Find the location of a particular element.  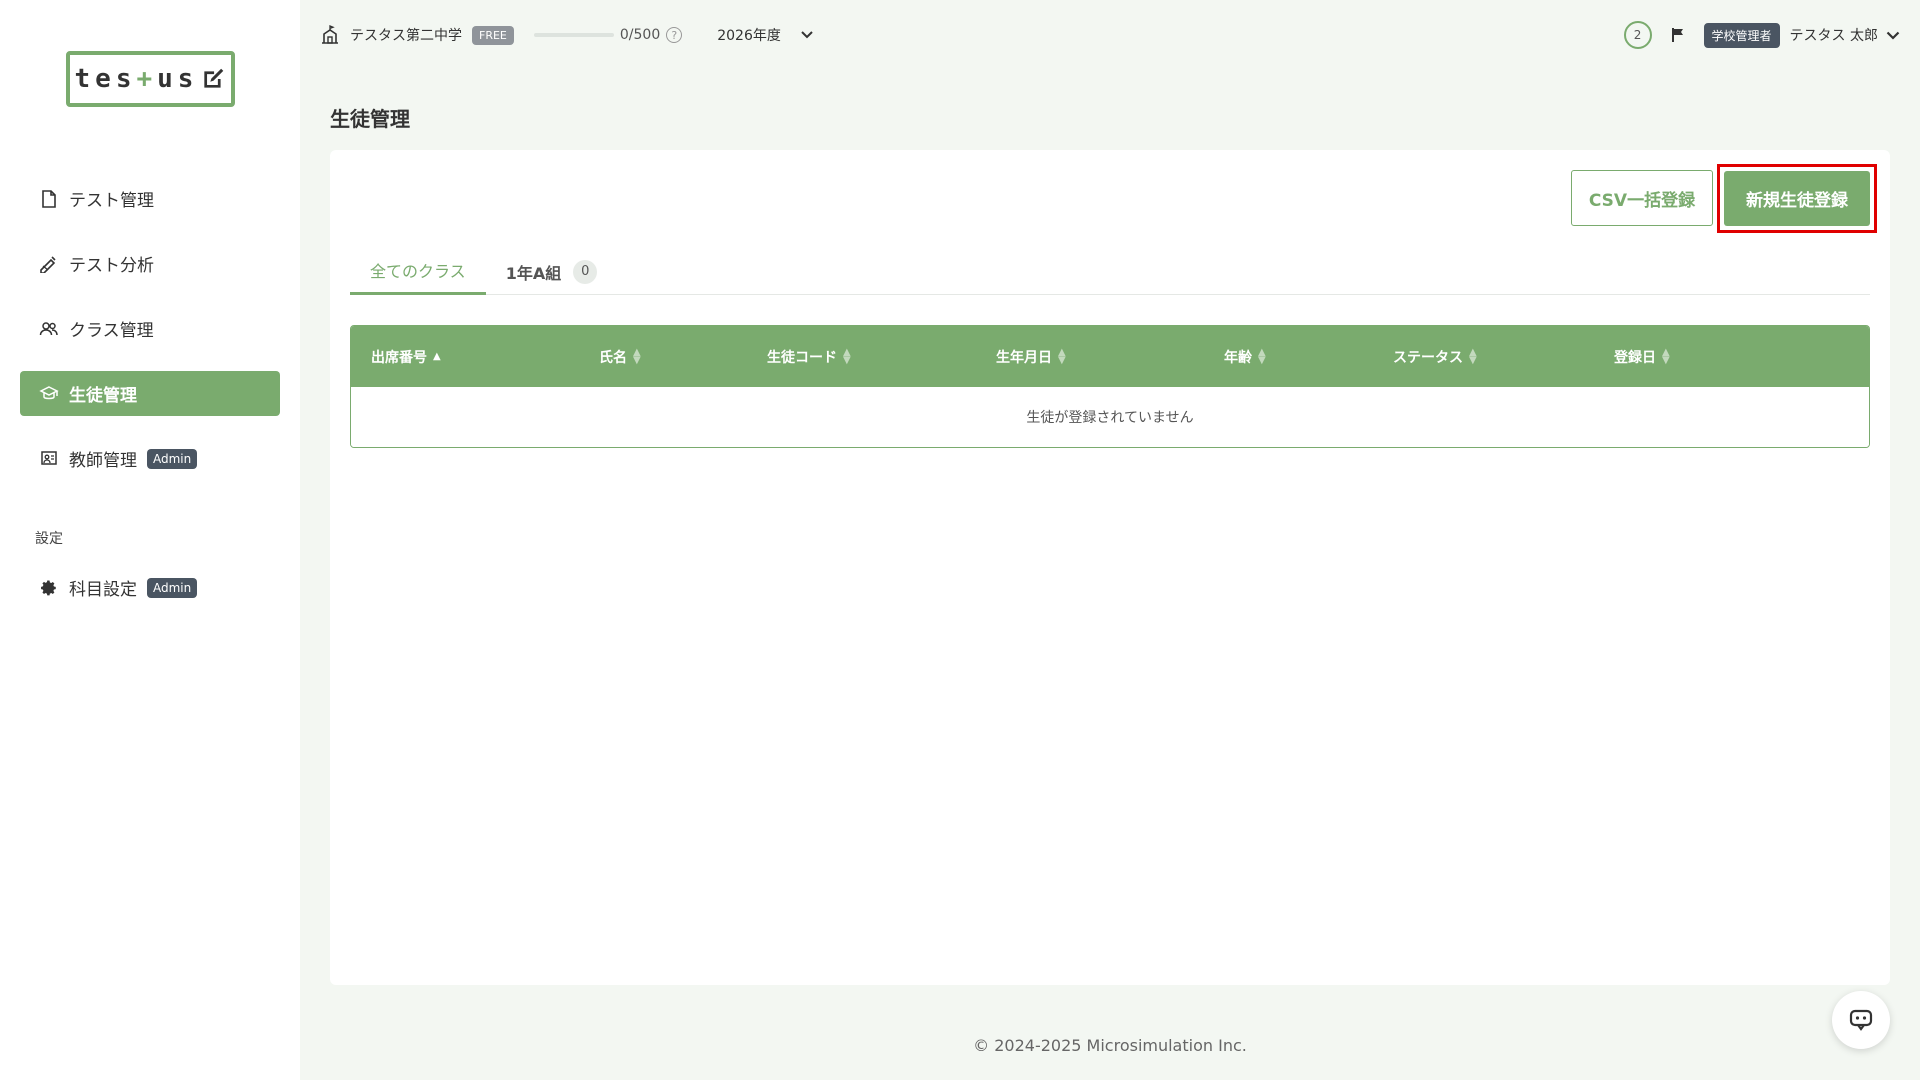

column-header-attendance-number: 出席番号 ▲ is located at coordinates (406, 356).